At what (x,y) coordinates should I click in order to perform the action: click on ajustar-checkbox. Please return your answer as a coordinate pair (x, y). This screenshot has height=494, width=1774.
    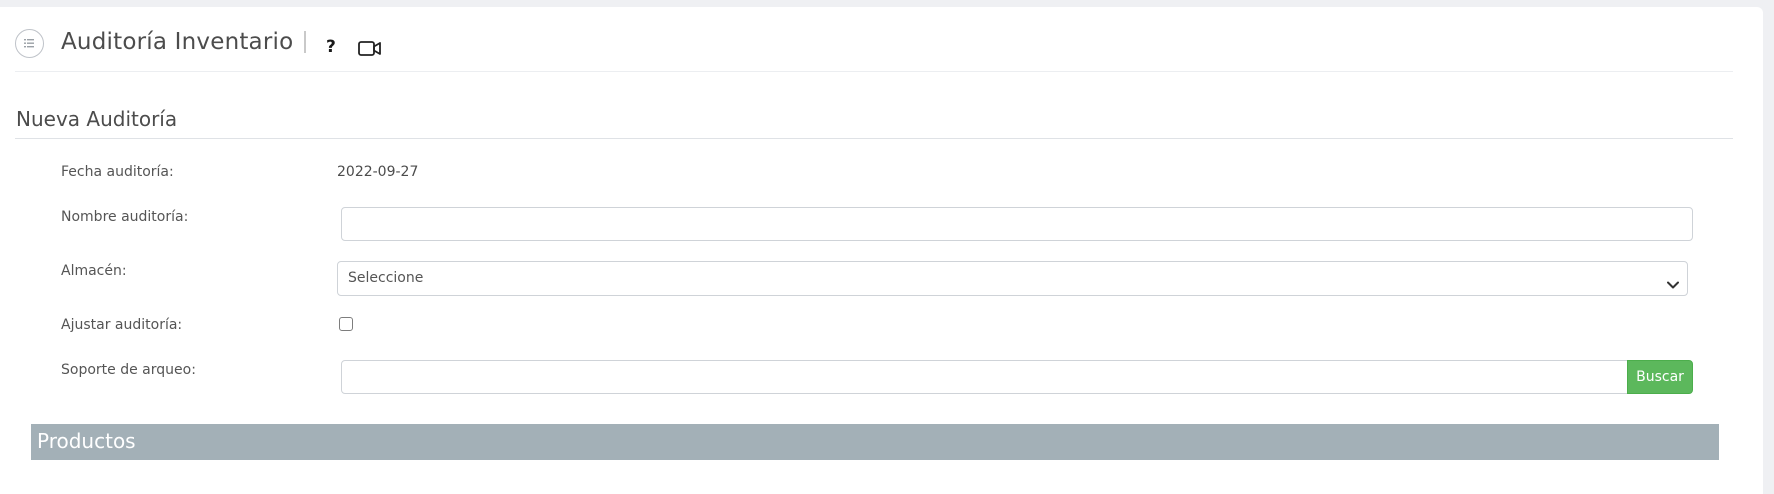
    Looking at the image, I should click on (346, 324).